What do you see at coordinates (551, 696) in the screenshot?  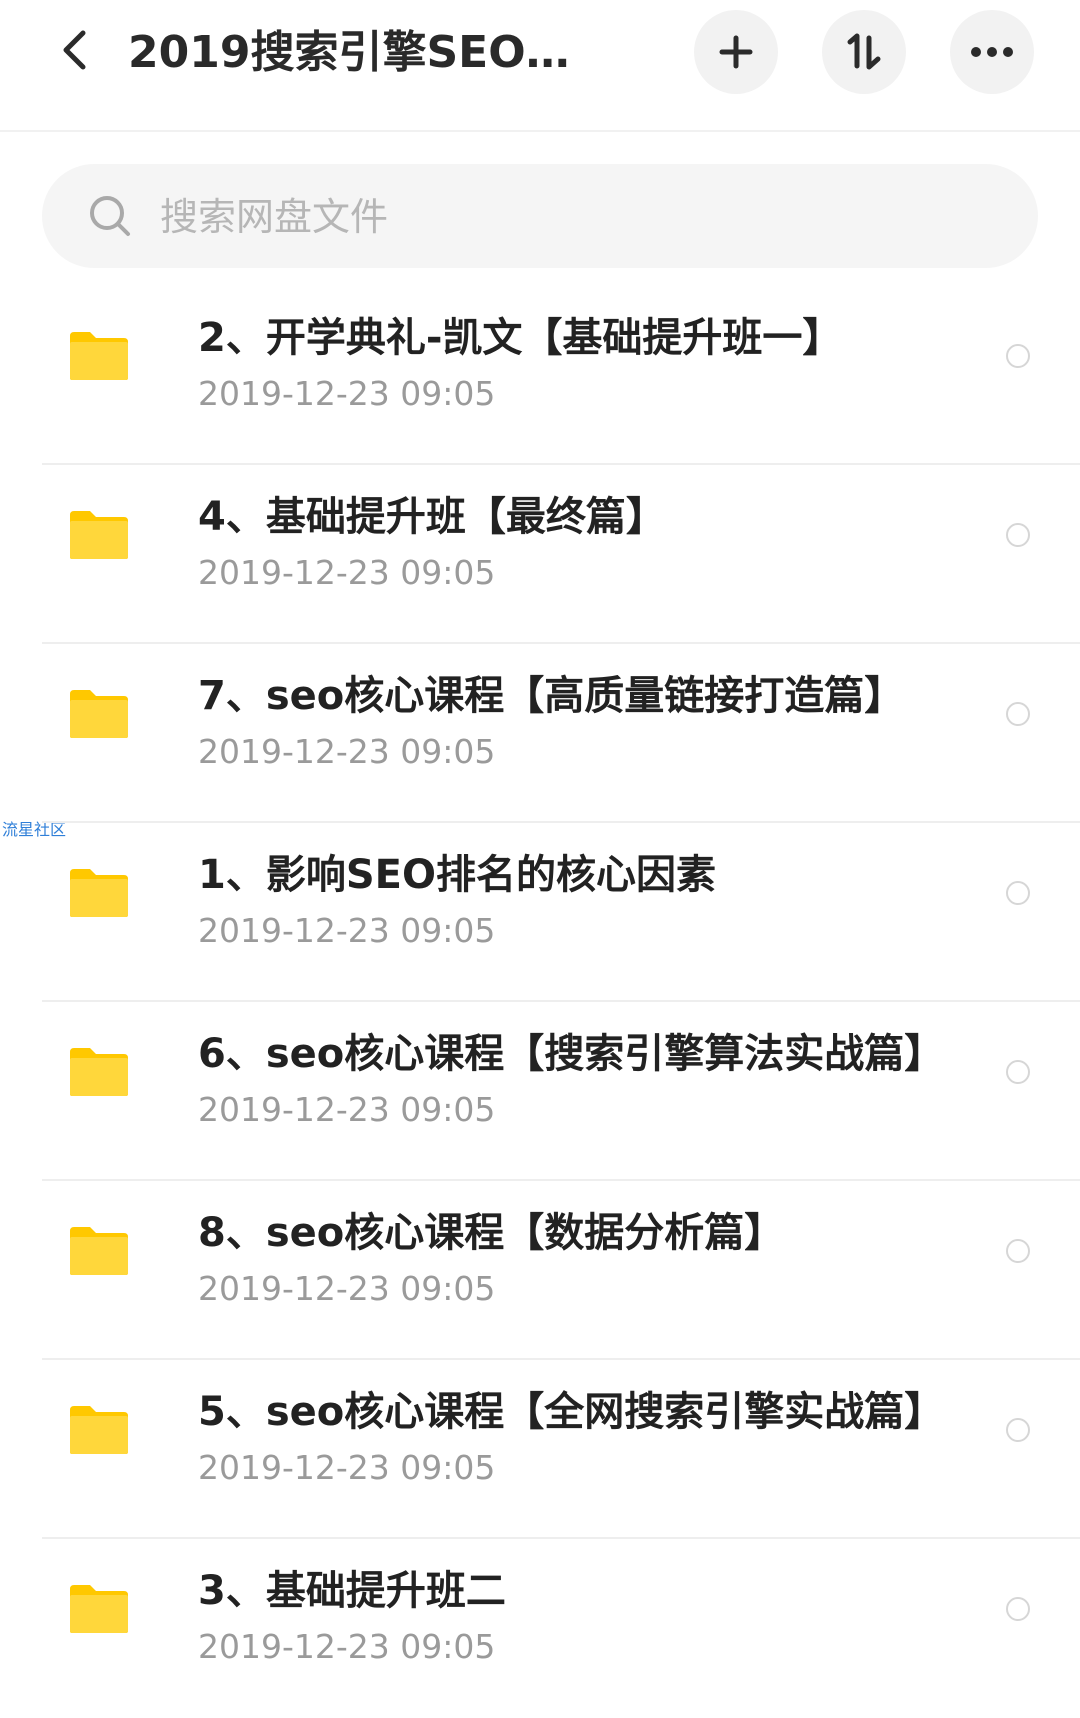 I see `file-name: 7、seo核心课程【高质量链接打造篇】` at bounding box center [551, 696].